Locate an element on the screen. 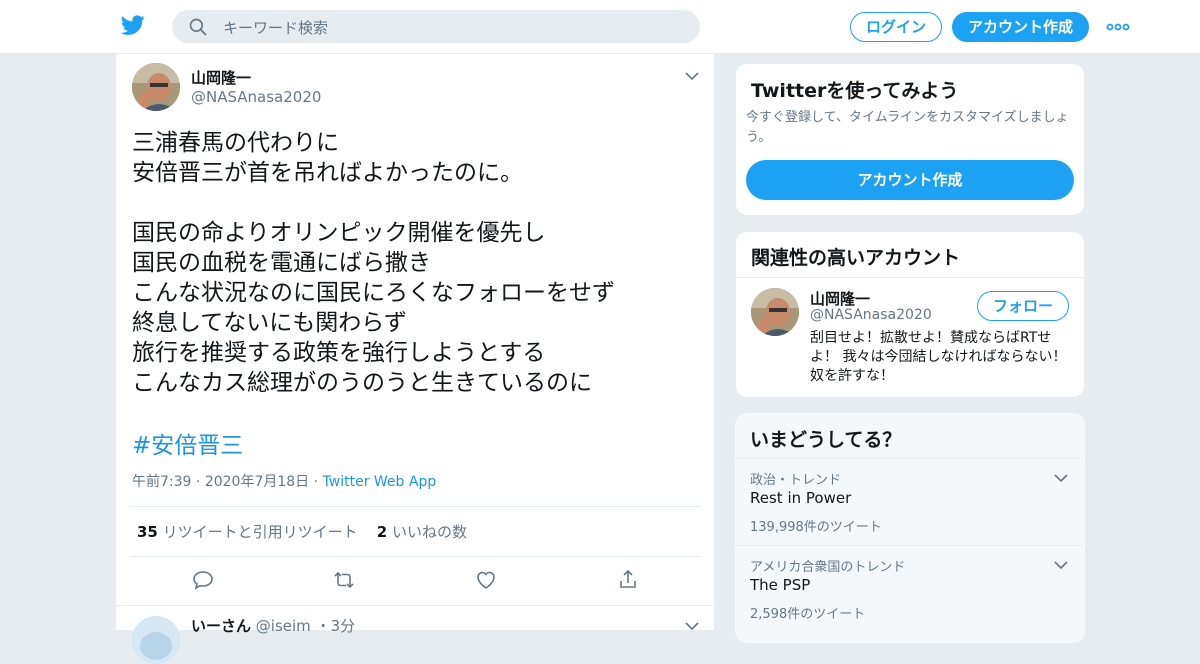 Image resolution: width=1200 pixels, height=664 pixels. trend-item: 政治・トレンド Rest in Power 139,998件のツイート is located at coordinates (909, 501).